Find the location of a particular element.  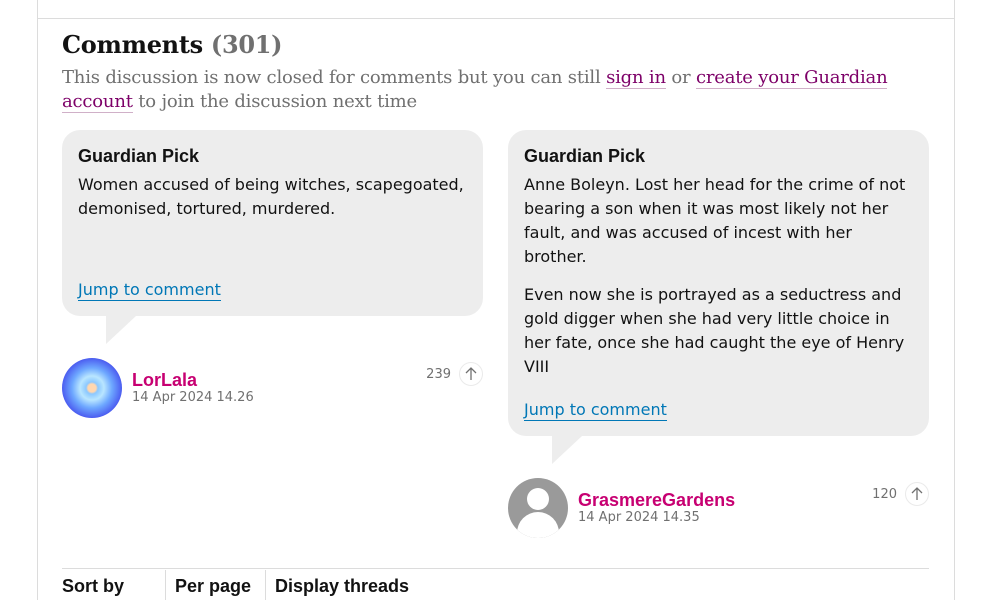

notice-suffix: to join the discussion next time is located at coordinates (274, 101).